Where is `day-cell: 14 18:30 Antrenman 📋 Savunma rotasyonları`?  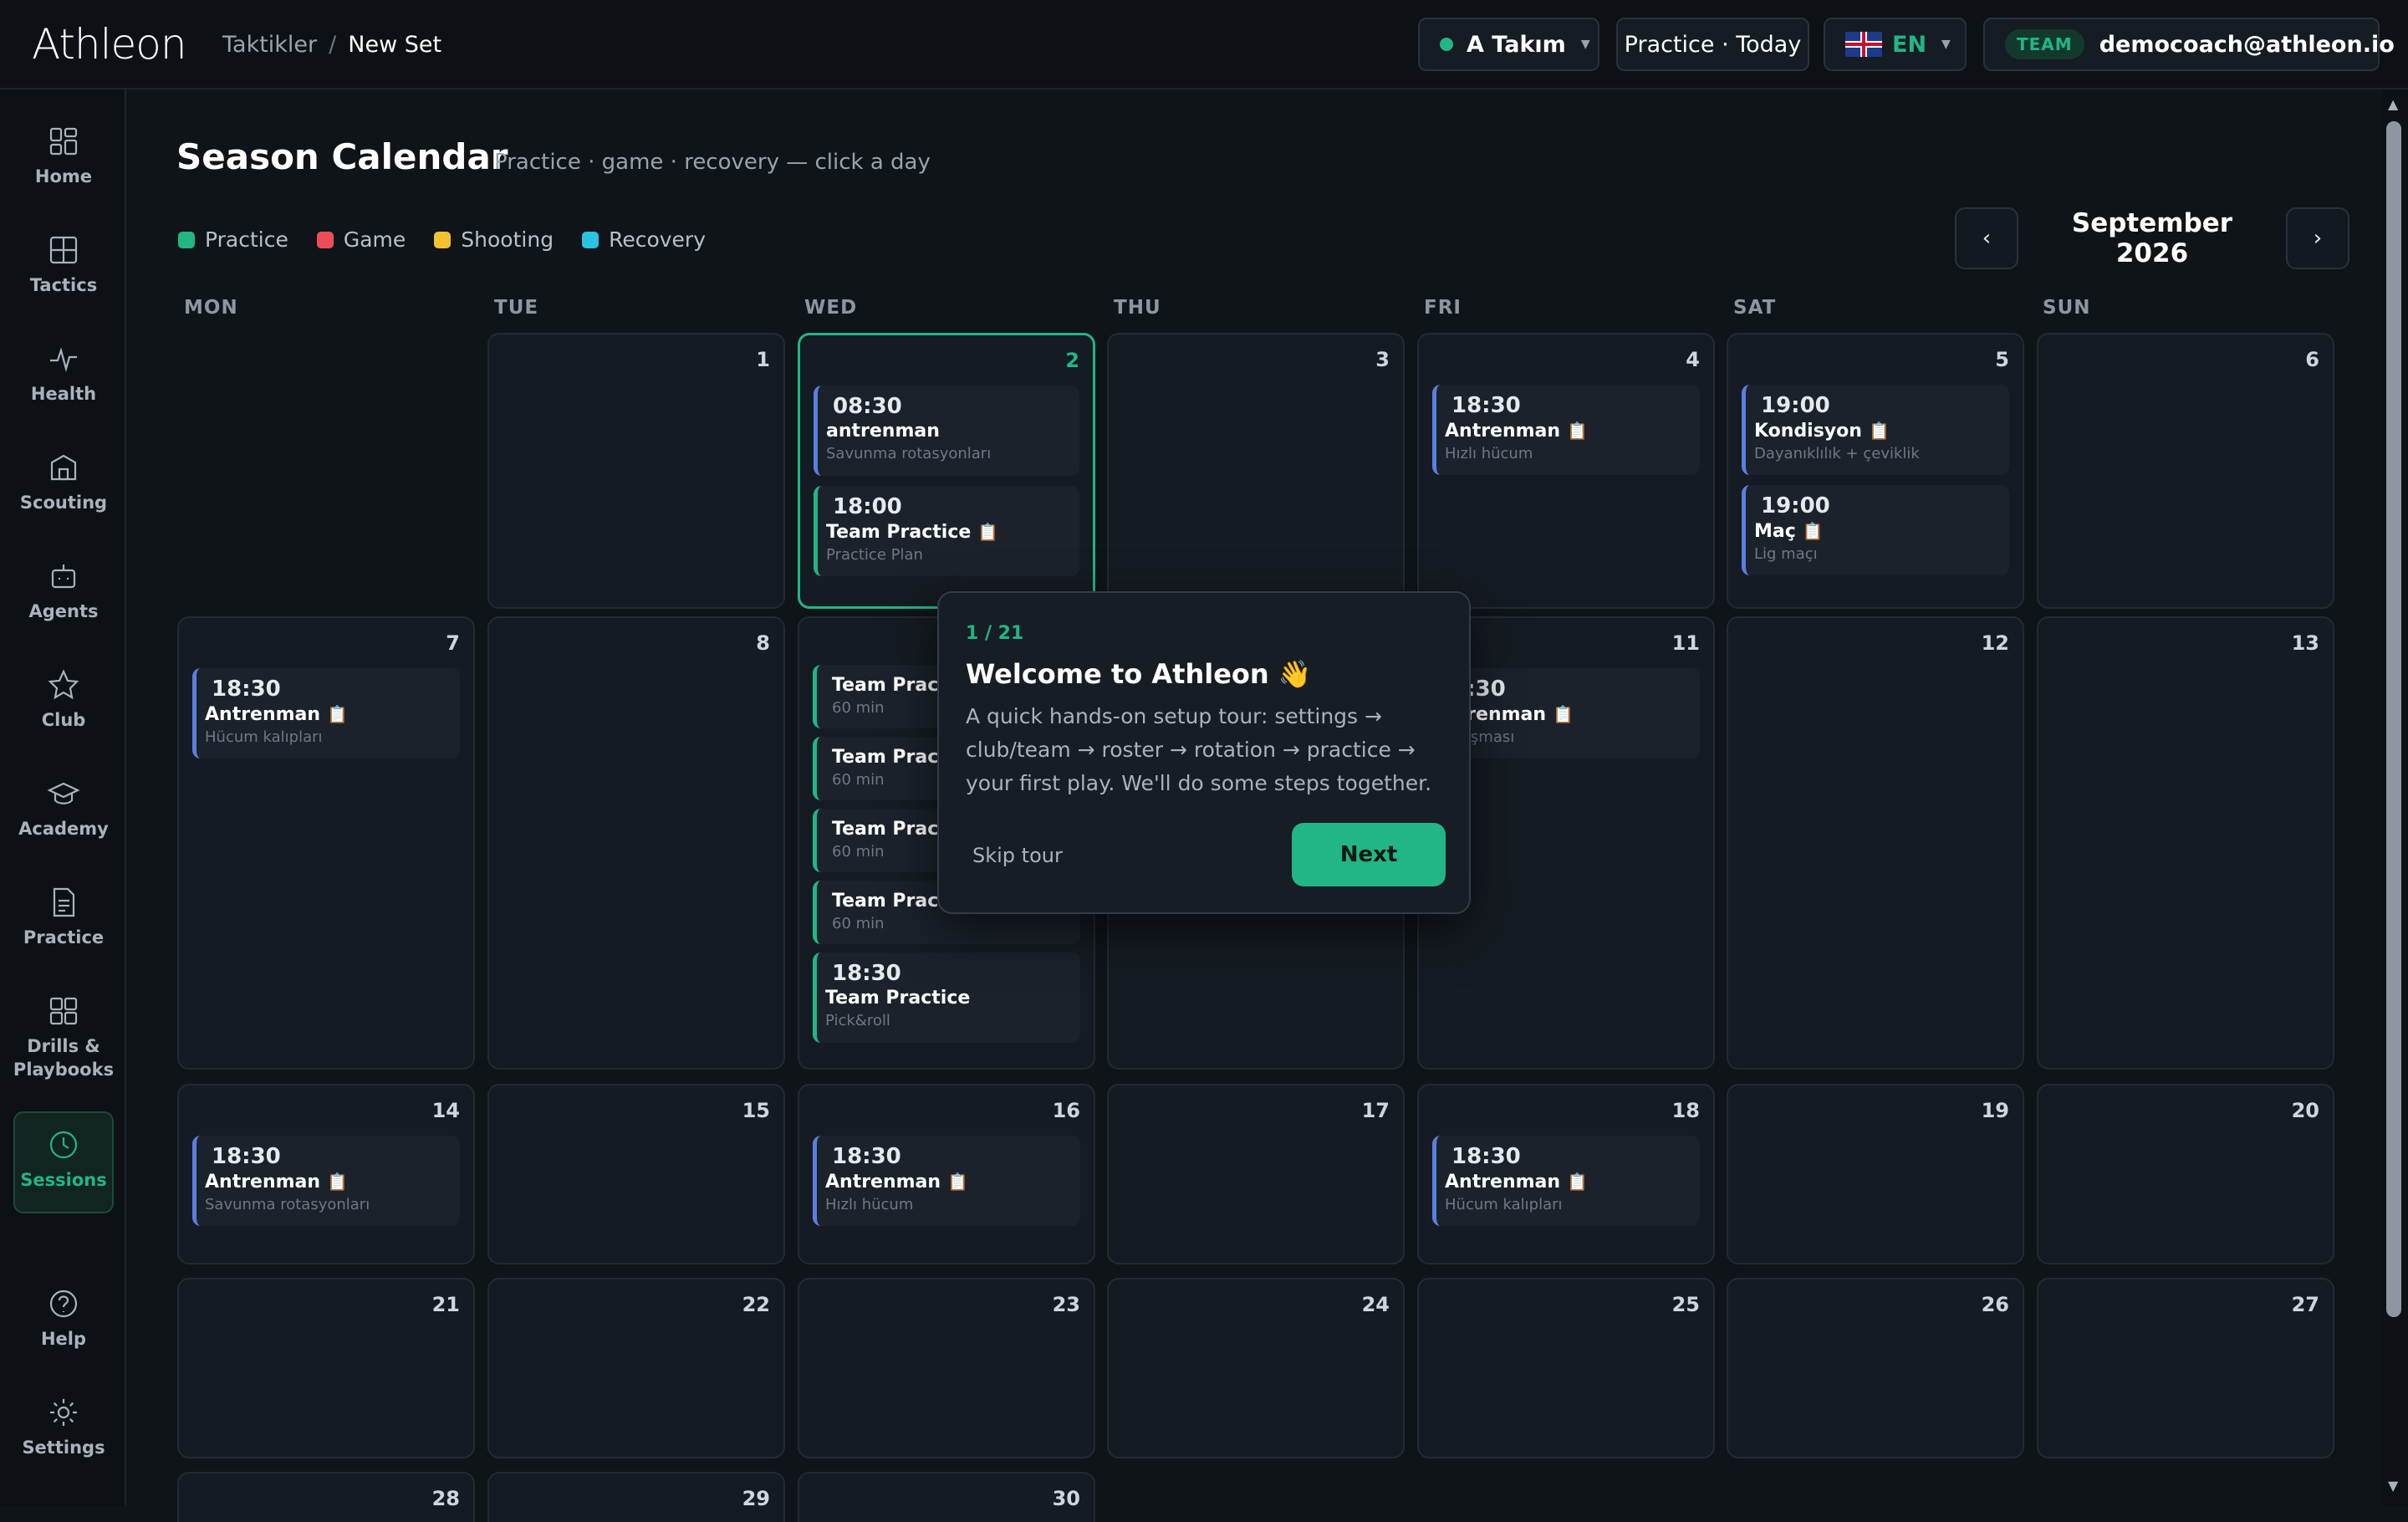
day-cell: 14 18:30 Antrenman 📋 Savunma rotasyonları is located at coordinates (326, 1174).